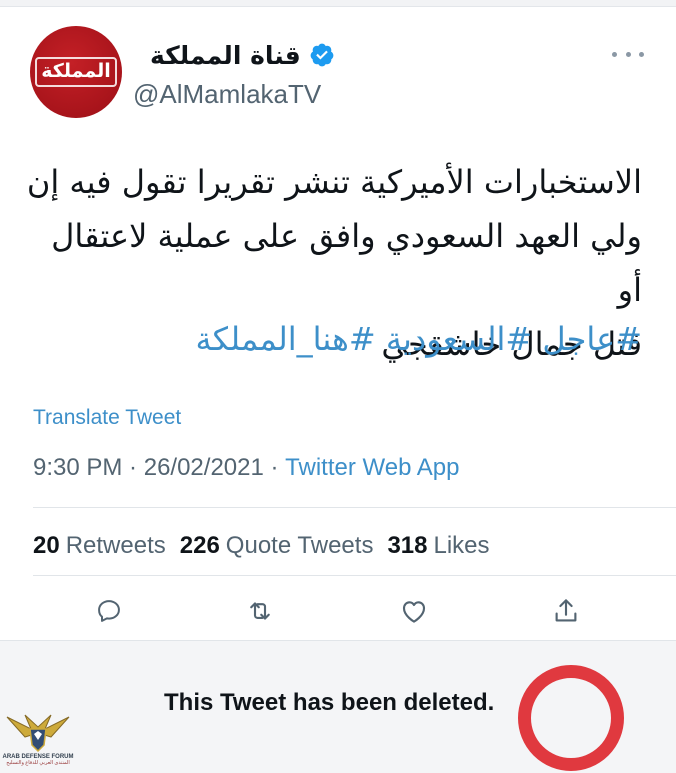  I want to click on tweet-metadata: 9:30 PM · 26/02/2021 · Twitter Web App, so click(246, 468).